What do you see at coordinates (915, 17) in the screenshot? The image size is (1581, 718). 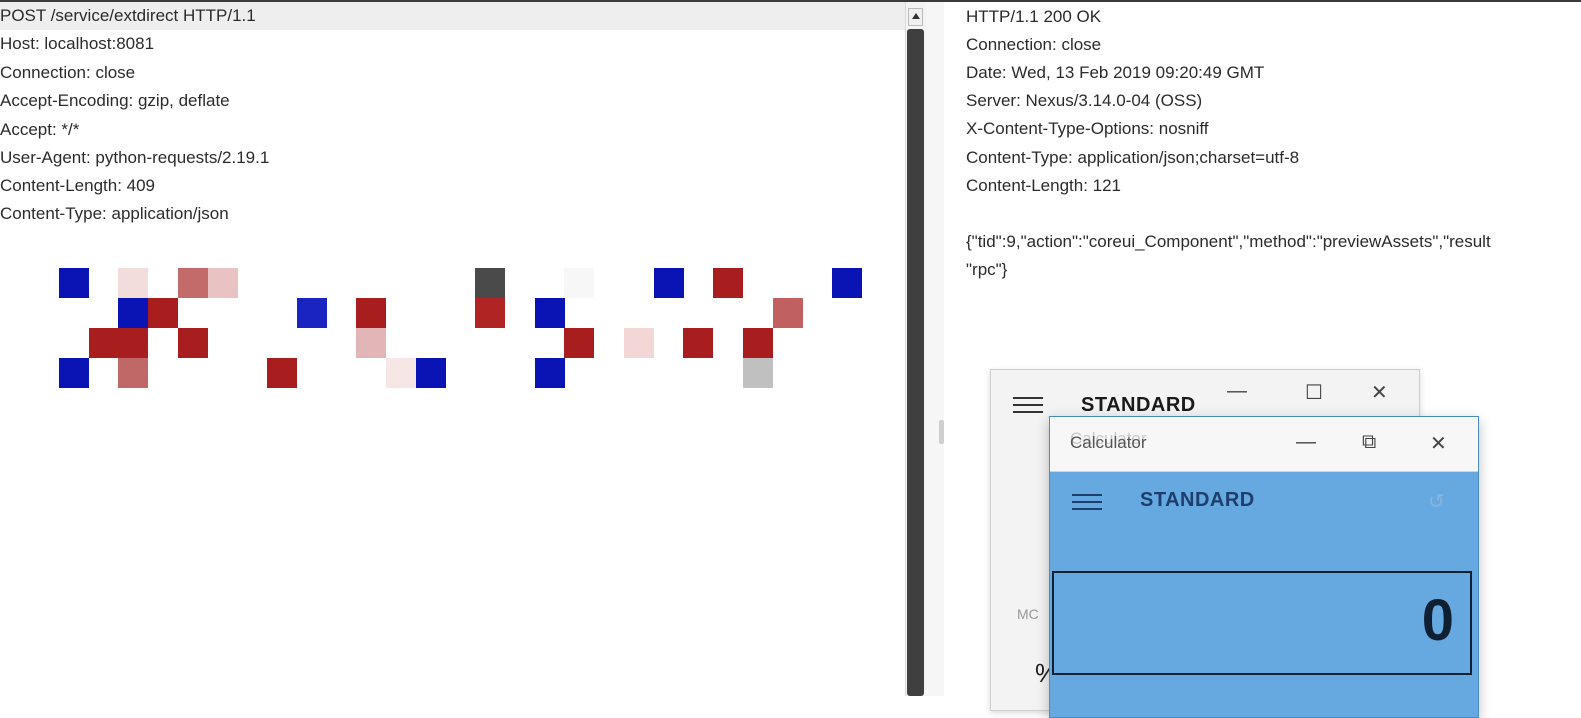 I see `scroll-up-icon` at bounding box center [915, 17].